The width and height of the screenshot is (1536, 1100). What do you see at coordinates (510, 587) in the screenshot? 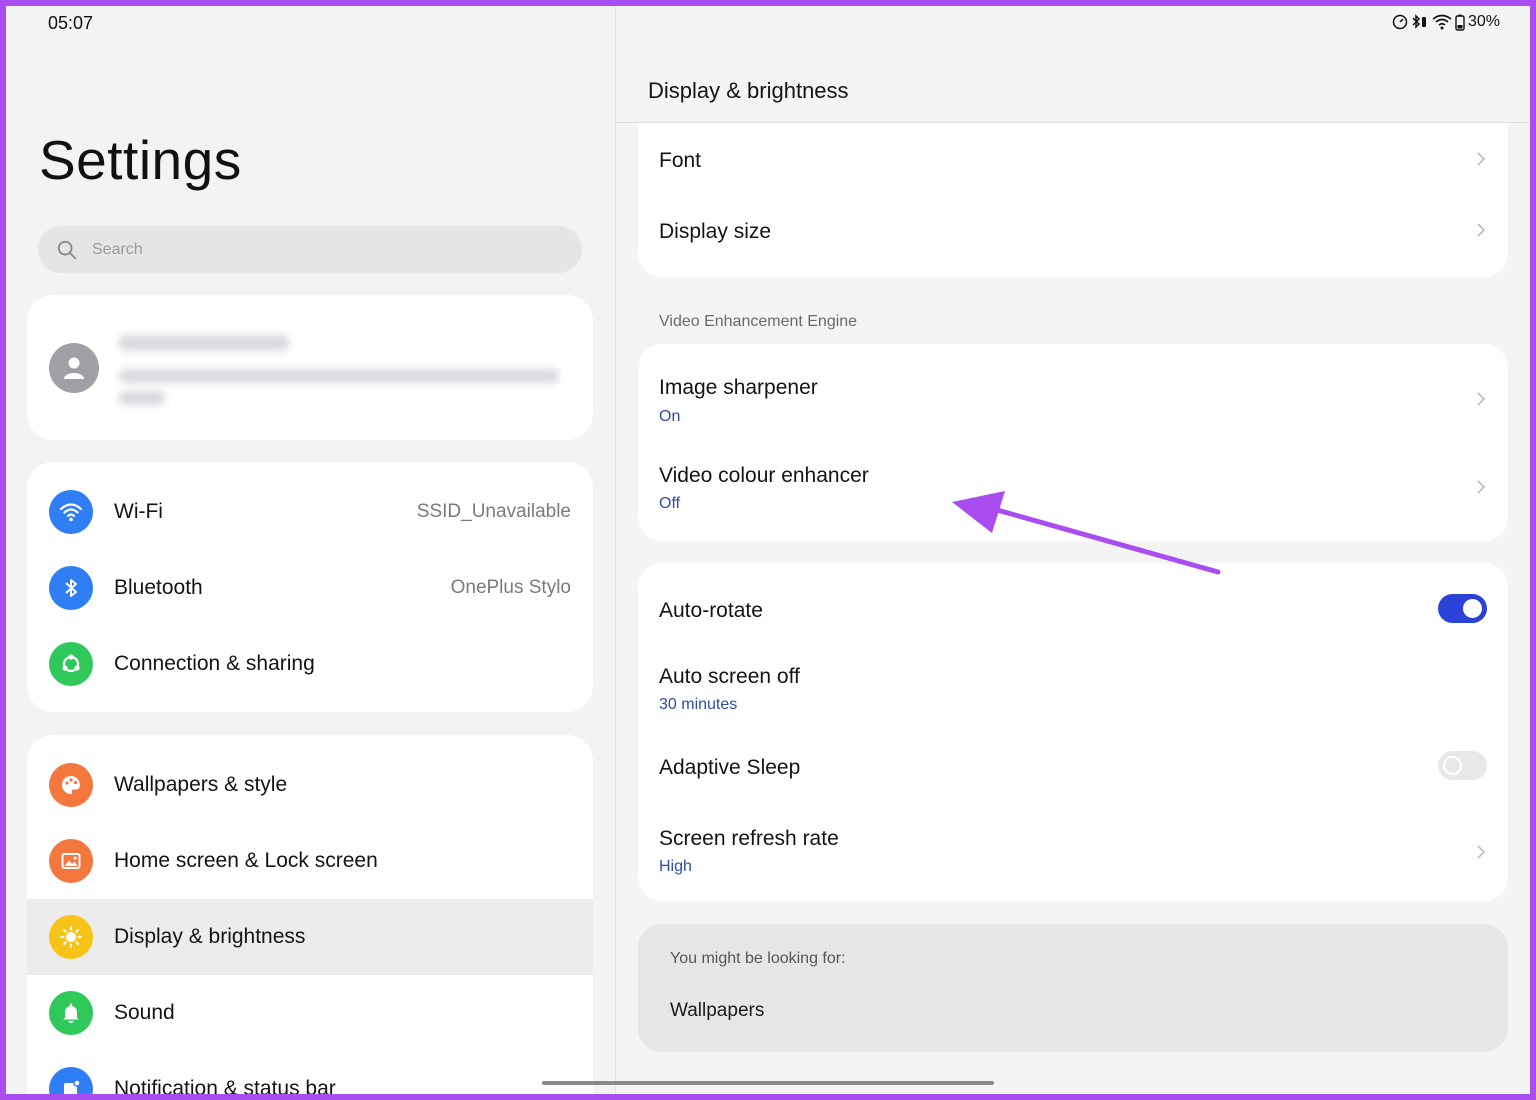
I see `bluetooth-status: OnePlus Stylo` at bounding box center [510, 587].